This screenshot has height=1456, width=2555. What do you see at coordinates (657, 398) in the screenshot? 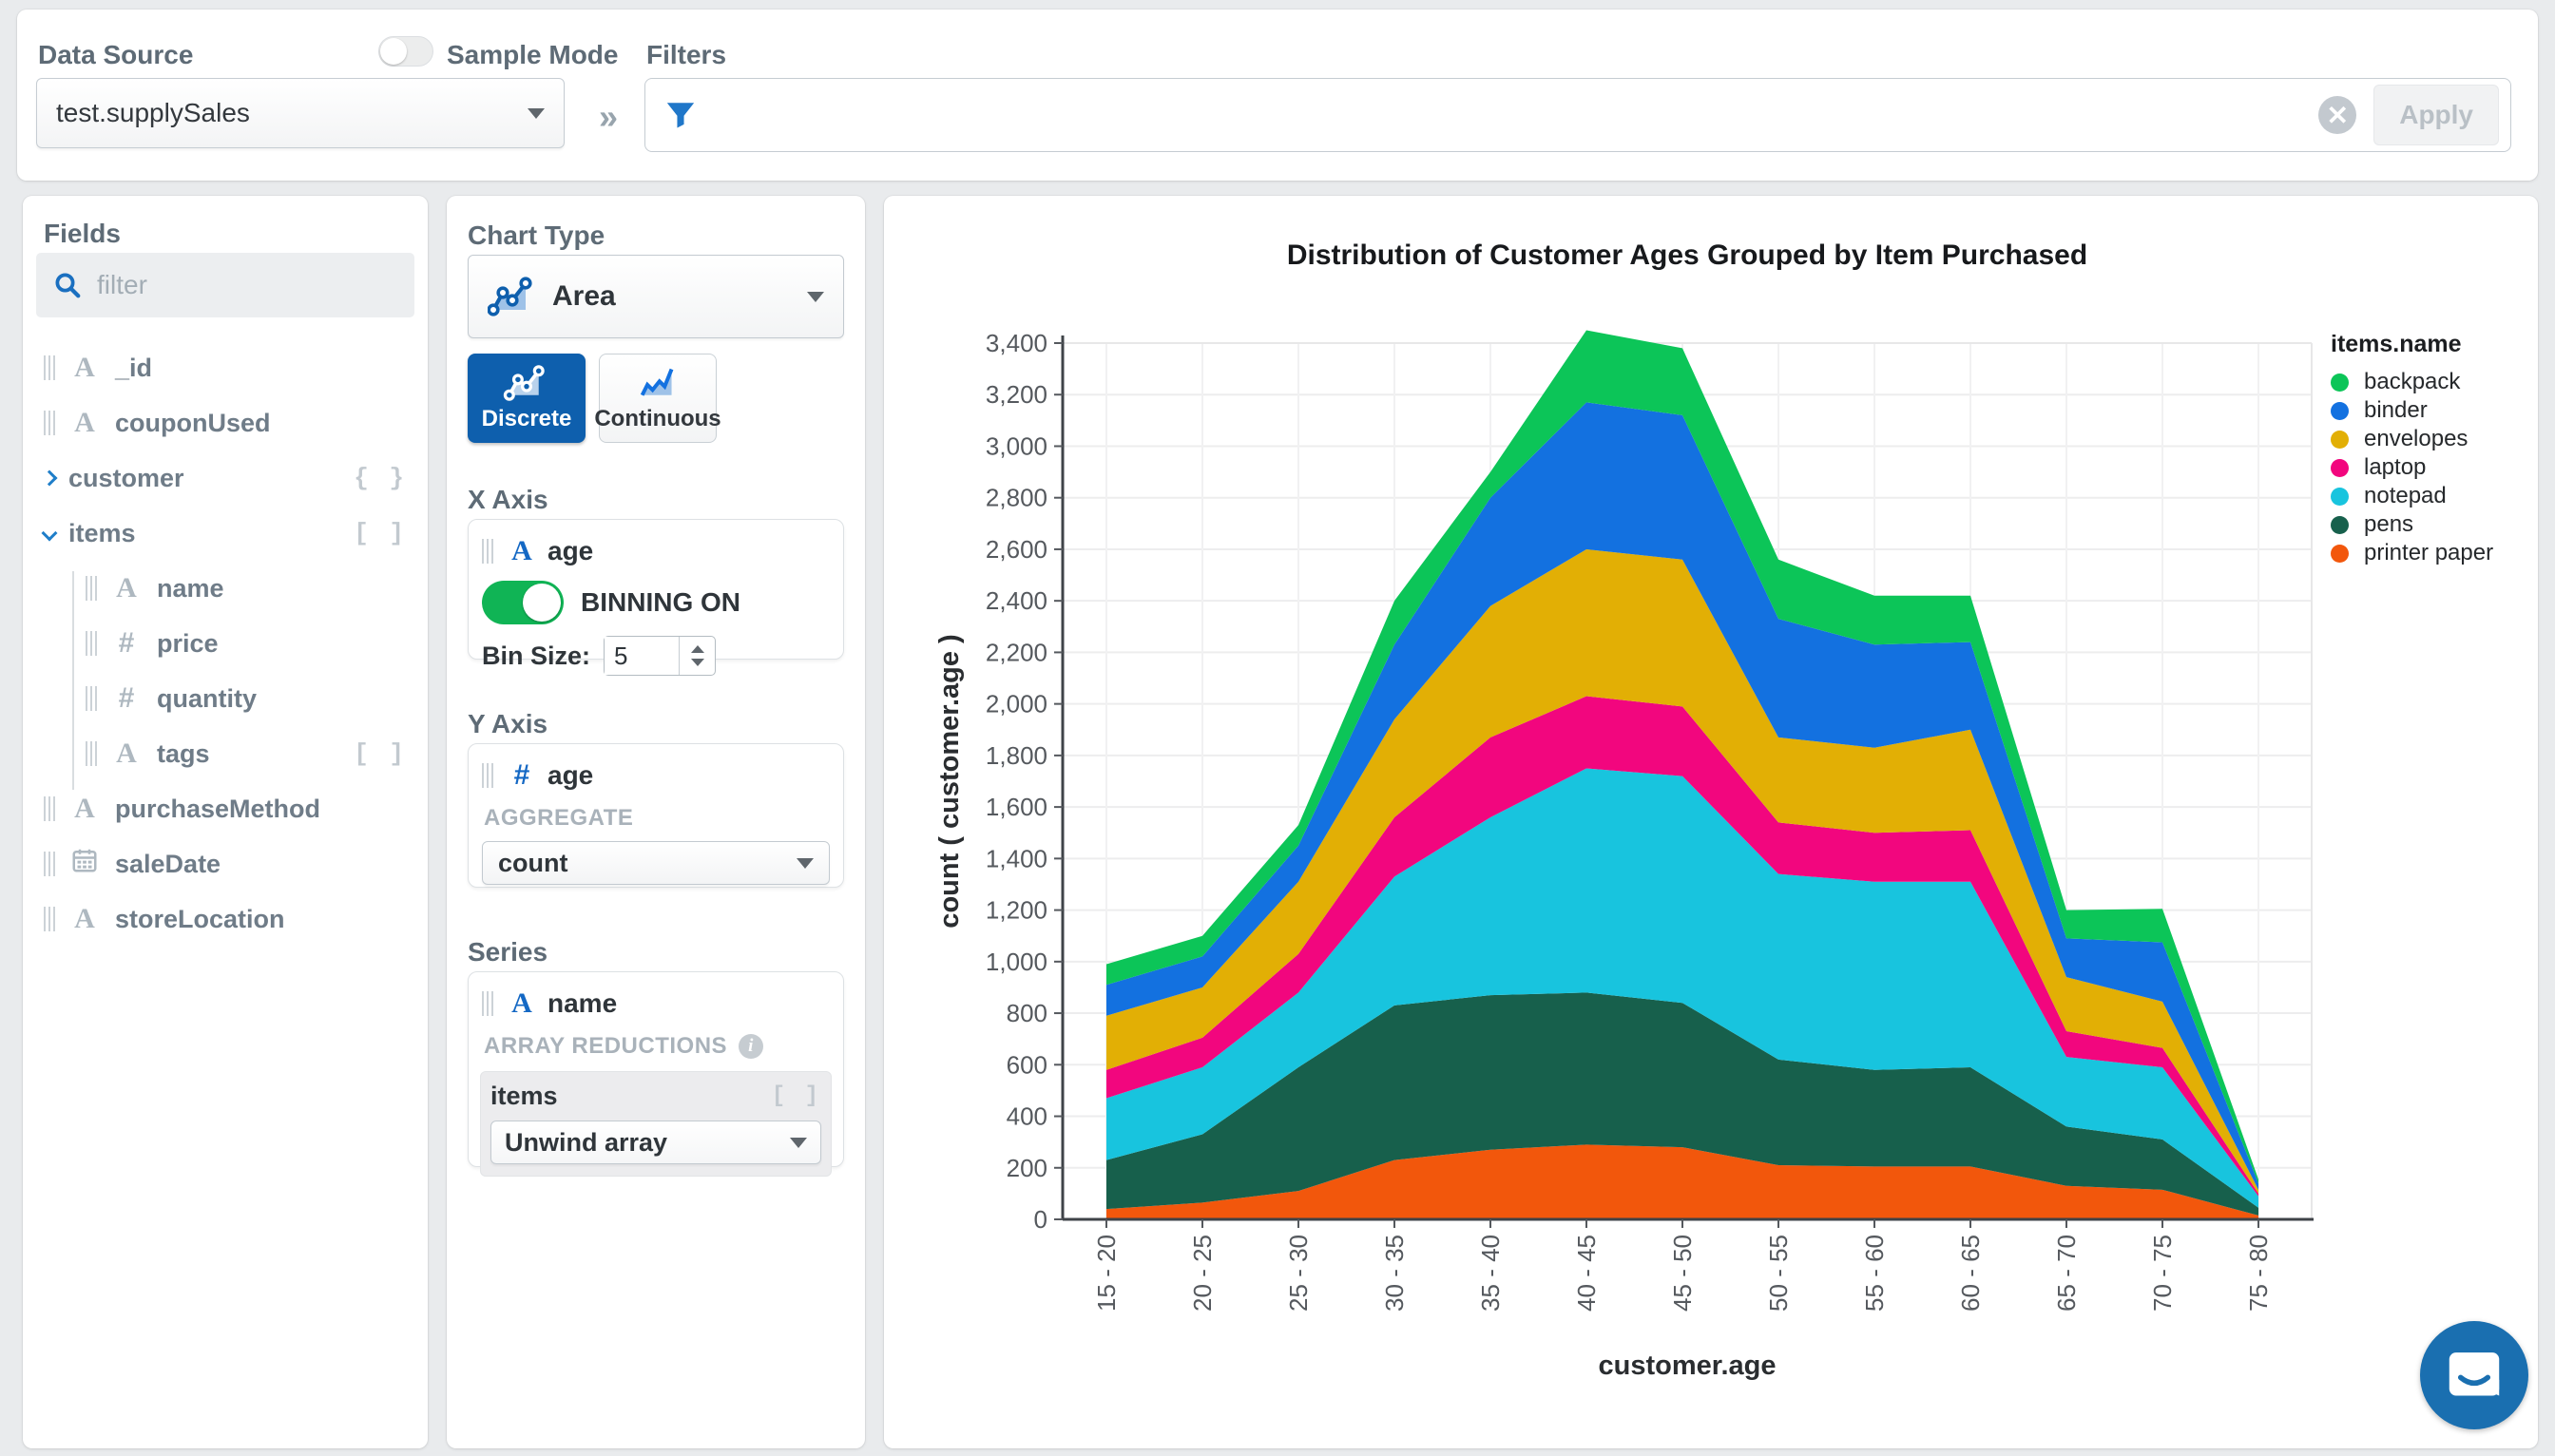
I see `continuous-button: Continuous` at bounding box center [657, 398].